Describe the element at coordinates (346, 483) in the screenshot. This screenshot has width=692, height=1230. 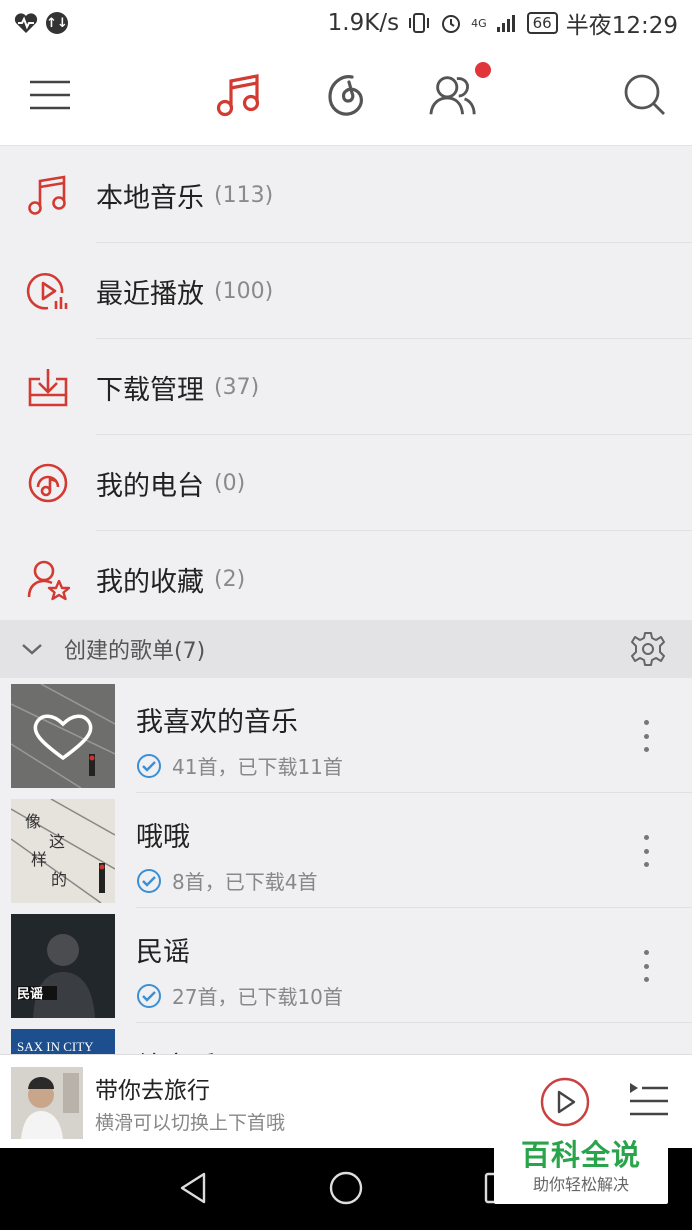
I see `menu-item-radio: 我的电台 (0)` at that location.